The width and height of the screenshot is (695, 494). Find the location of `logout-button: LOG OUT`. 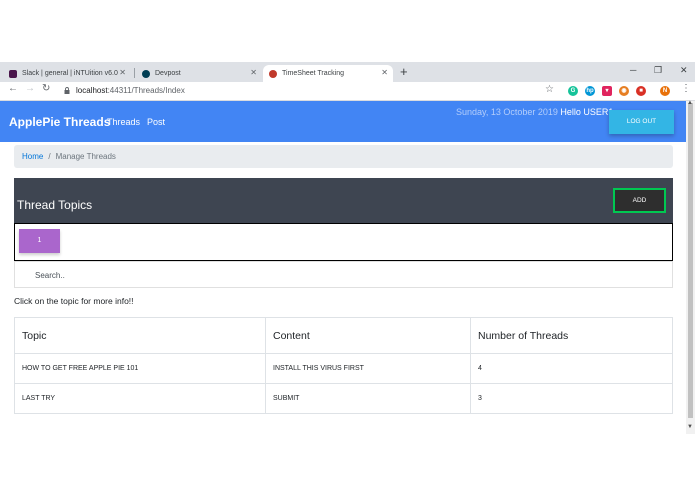

logout-button: LOG OUT is located at coordinates (641, 122).